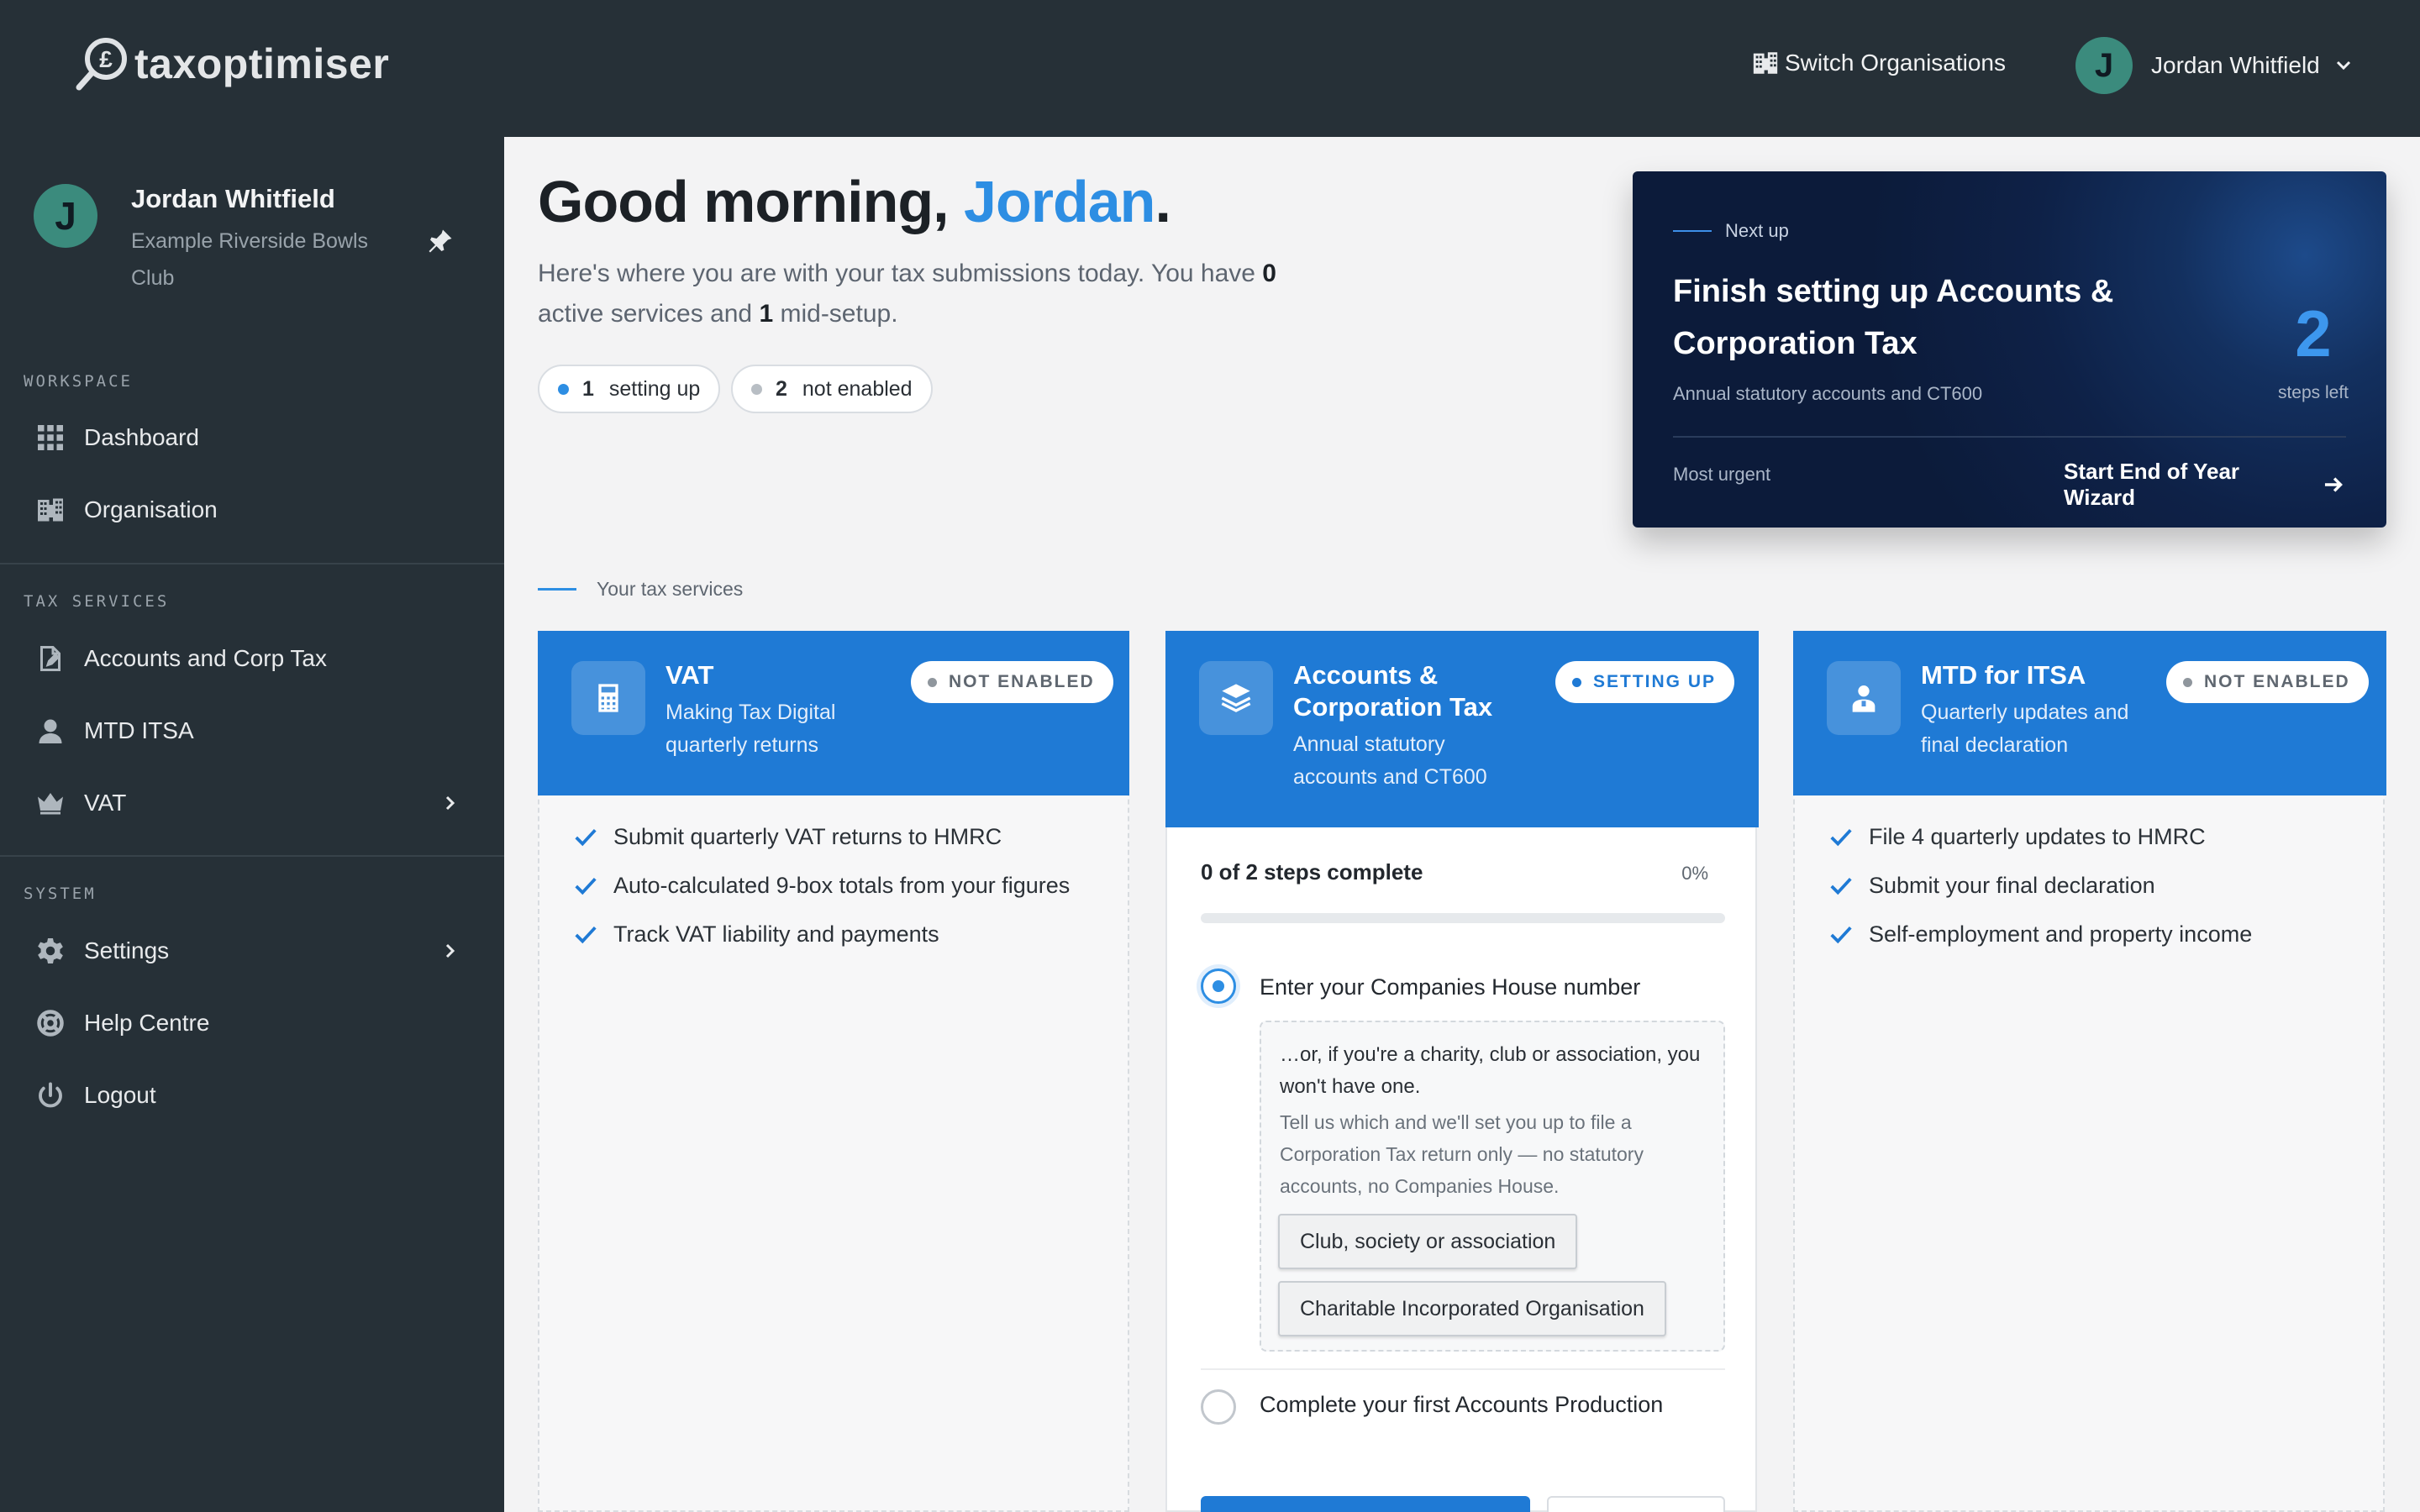 The width and height of the screenshot is (2420, 1512). I want to click on sidebar-item-settings: Settings, so click(252, 951).